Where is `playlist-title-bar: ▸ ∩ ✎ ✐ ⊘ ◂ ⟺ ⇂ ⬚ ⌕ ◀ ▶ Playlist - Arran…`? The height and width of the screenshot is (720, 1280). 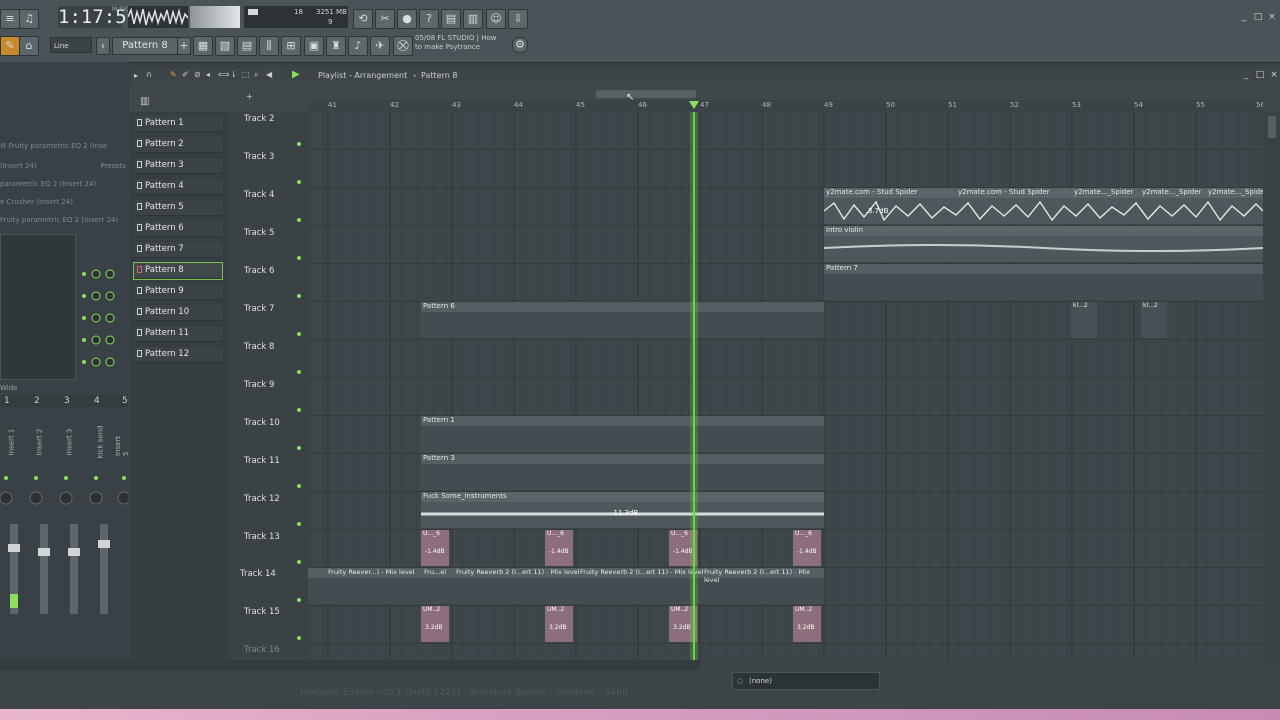 playlist-title-bar: ▸ ∩ ✎ ✐ ⊘ ◂ ⟺ ⇂ ⬚ ⌕ ◀ ▶ Playlist - Arran… is located at coordinates (705, 76).